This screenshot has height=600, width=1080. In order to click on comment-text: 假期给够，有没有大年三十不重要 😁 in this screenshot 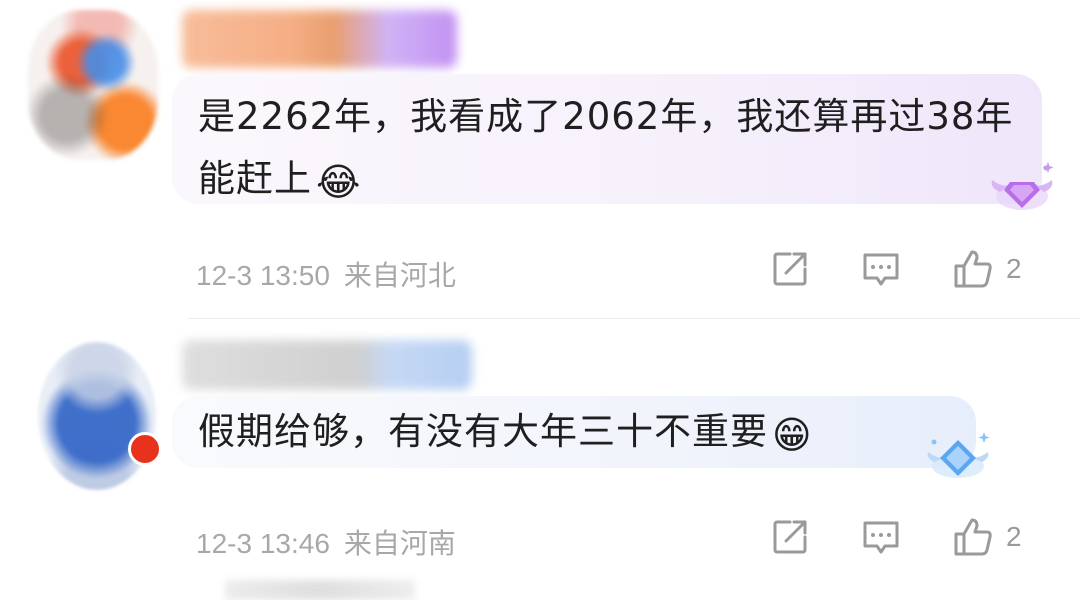, I will do `click(574, 433)`.